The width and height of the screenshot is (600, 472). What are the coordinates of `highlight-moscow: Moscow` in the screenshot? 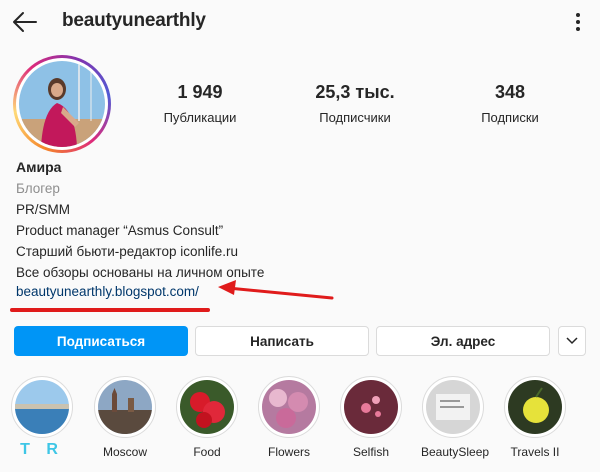 It's located at (125, 417).